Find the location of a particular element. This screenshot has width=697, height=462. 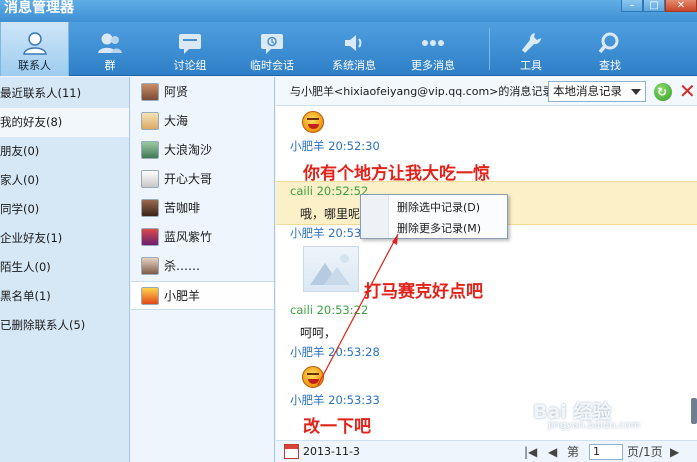

annotation-text: 改一下吧 is located at coordinates (337, 427).